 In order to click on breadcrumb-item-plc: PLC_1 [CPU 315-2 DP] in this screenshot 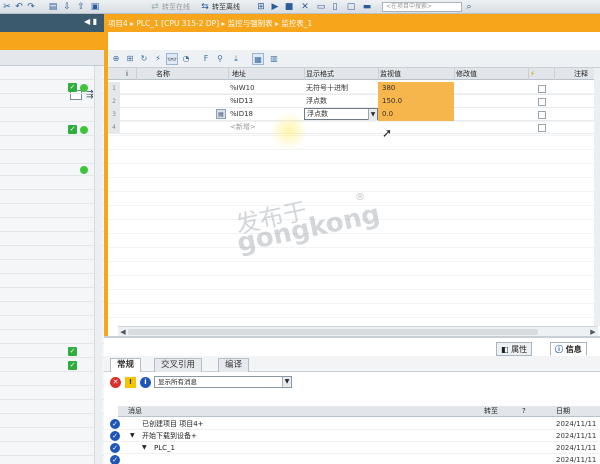, I will do `click(177, 23)`.